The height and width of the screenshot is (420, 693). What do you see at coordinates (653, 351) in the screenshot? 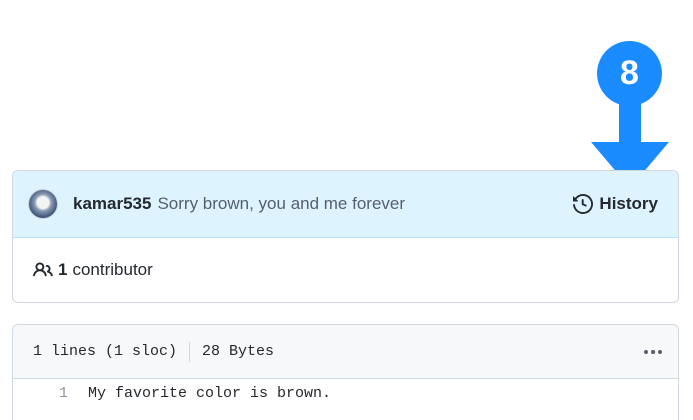
I see `kebab-horizontal-icon` at bounding box center [653, 351].